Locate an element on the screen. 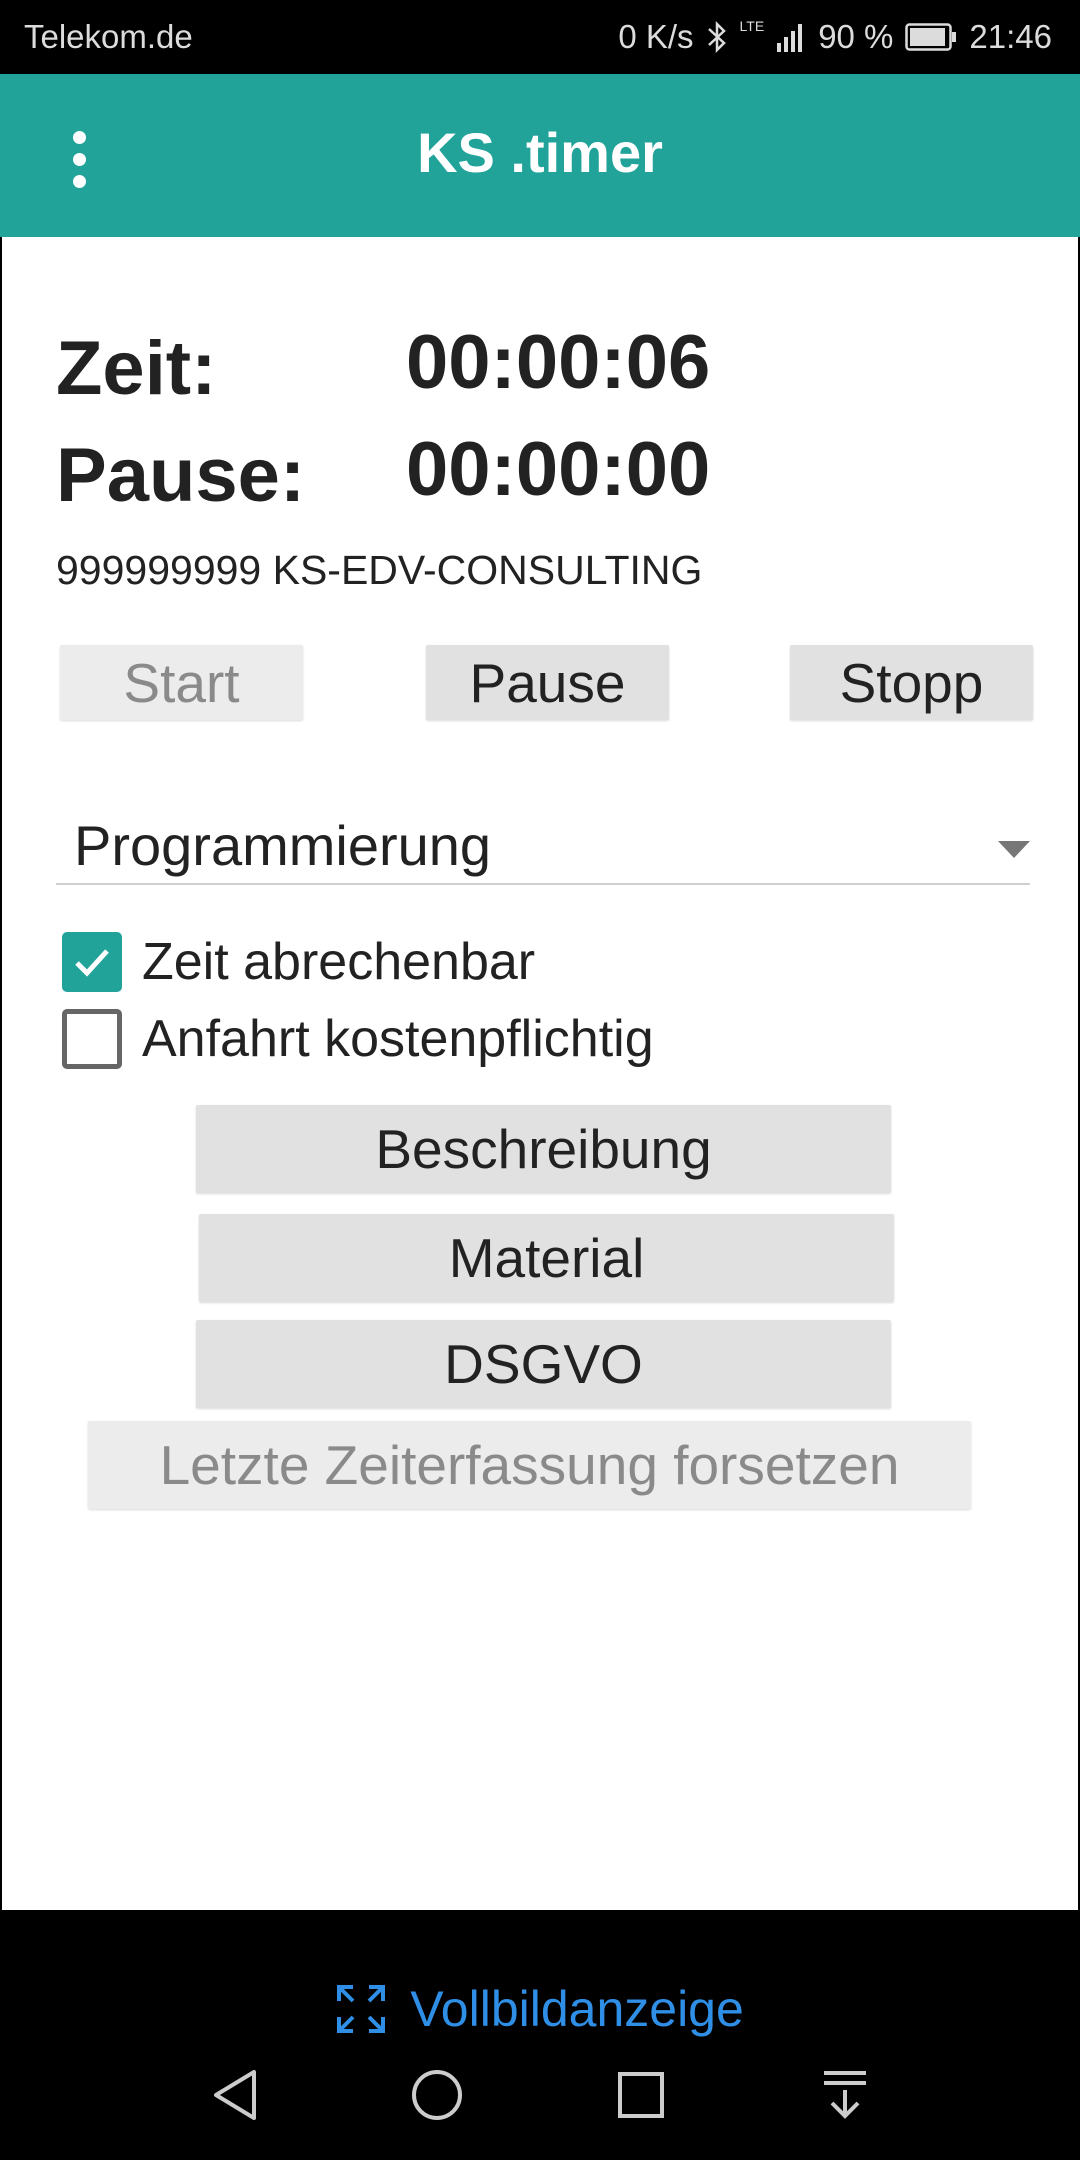  nav-recents-button is located at coordinates (641, 2095).